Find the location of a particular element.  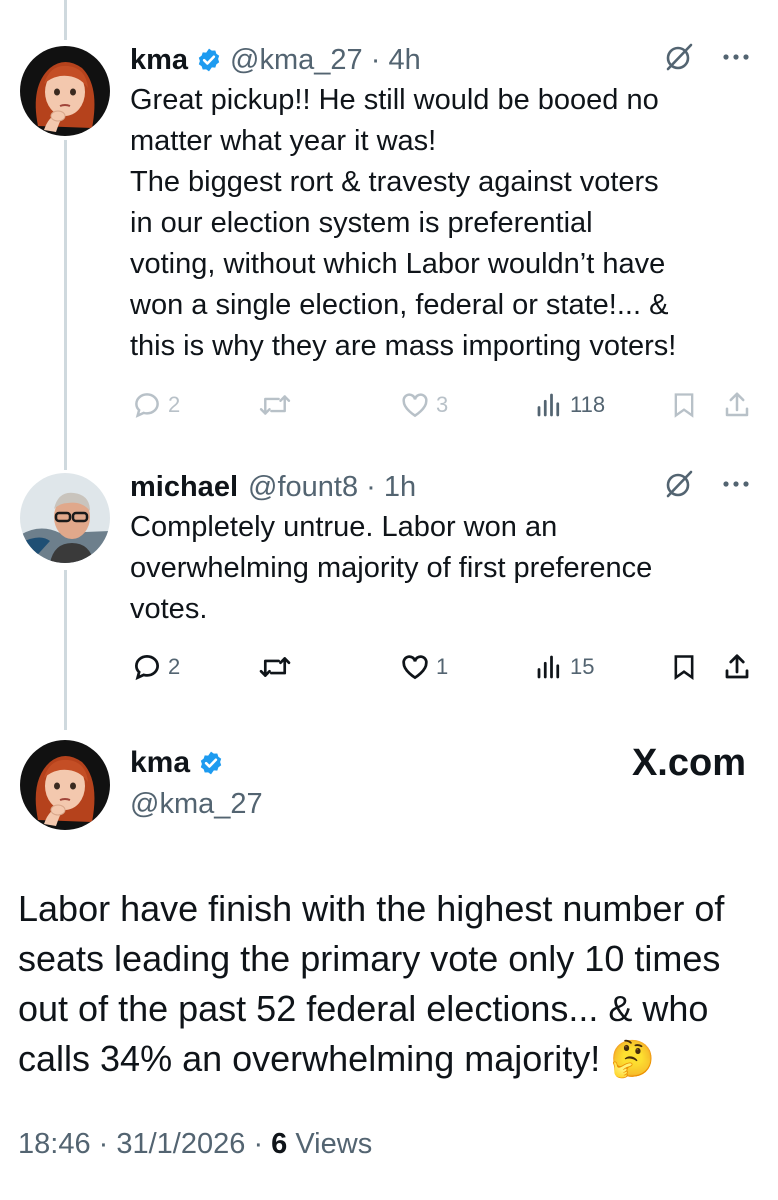

tweet-timestamp: 18:46 · 31/1/2026 · 6 Views is located at coordinates (195, 1144).